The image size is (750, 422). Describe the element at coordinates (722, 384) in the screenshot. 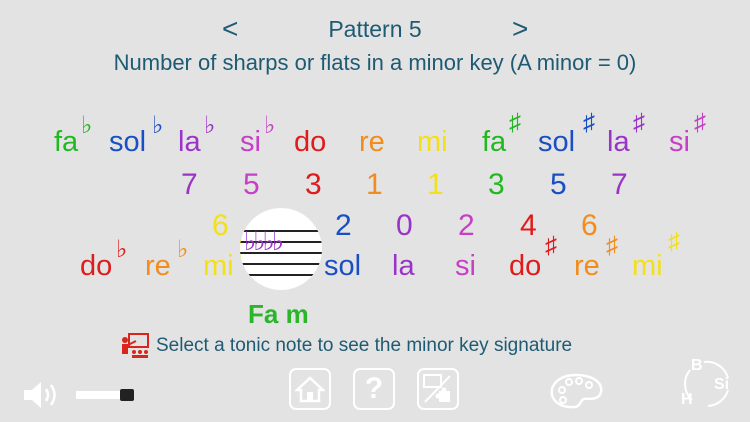

I see `note-syllable-si: Si` at that location.